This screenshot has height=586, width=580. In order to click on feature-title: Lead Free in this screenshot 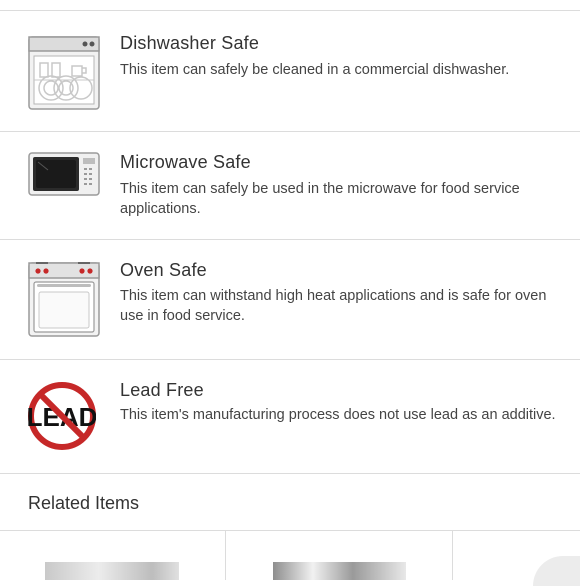, I will do `click(162, 390)`.